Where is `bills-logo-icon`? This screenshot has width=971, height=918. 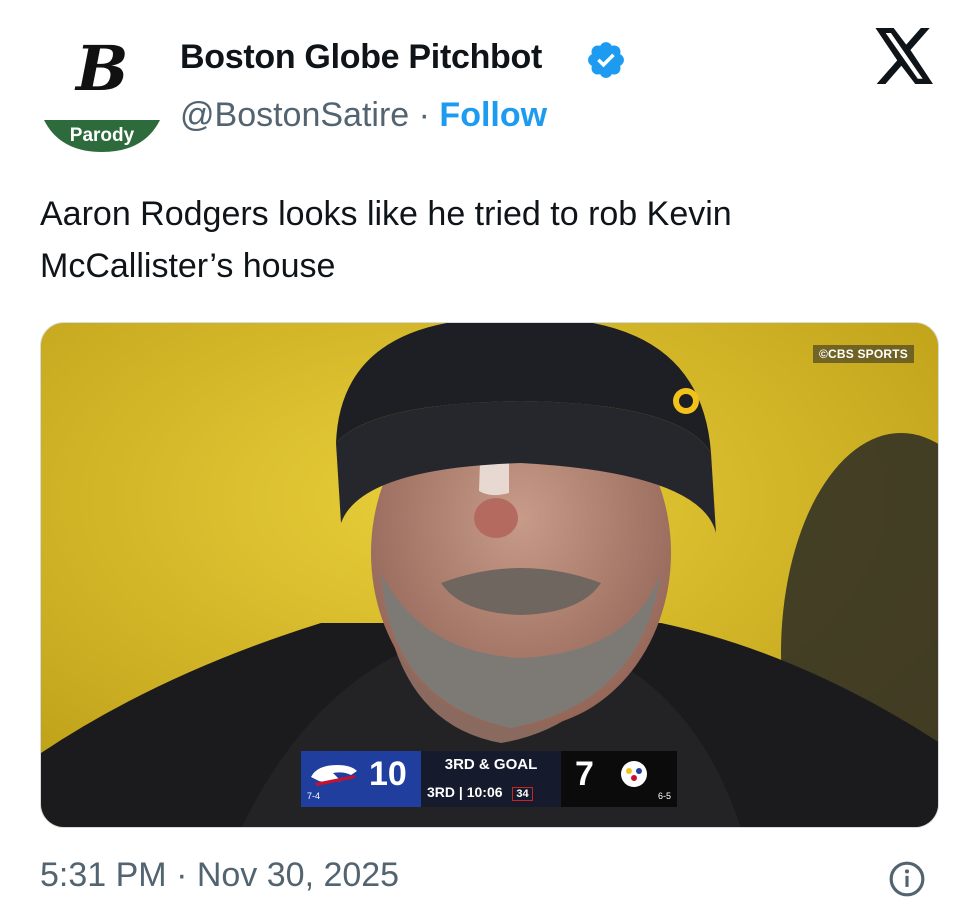
bills-logo-icon is located at coordinates (334, 775).